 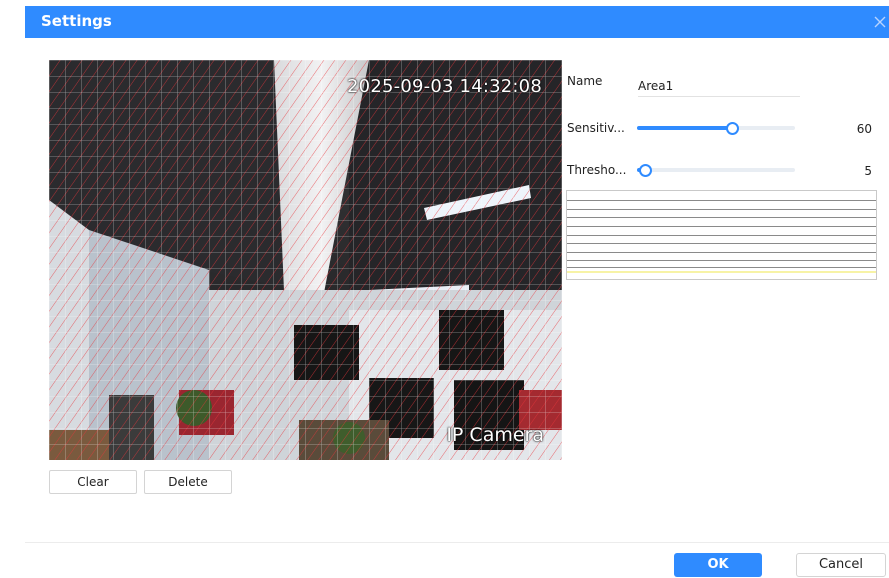 What do you see at coordinates (719, 86) in the screenshot?
I see `name-field` at bounding box center [719, 86].